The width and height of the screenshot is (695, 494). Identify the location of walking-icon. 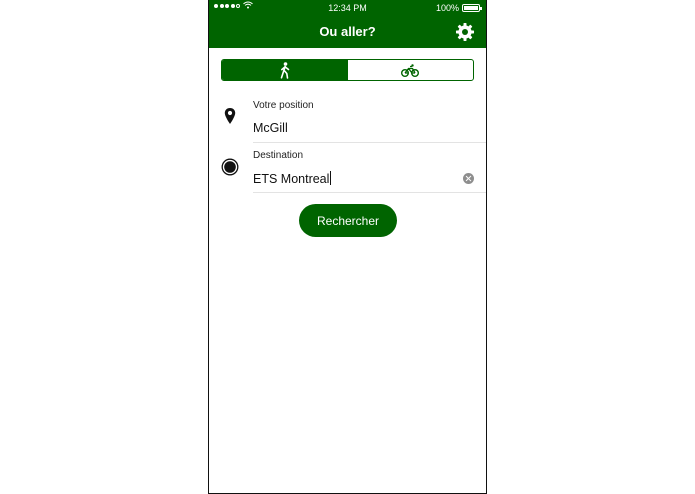
(285, 70).